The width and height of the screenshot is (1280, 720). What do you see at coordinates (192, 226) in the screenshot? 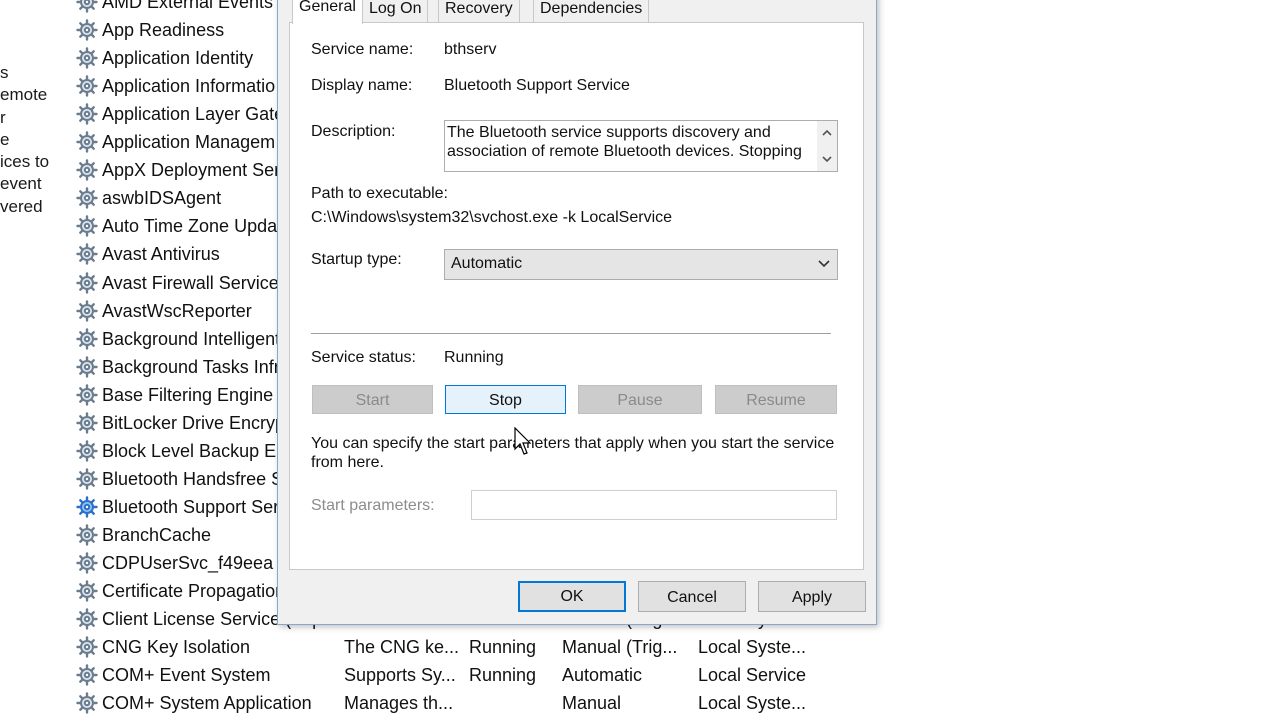
I see `service-name-cell: Auto Time Zone Updat` at bounding box center [192, 226].